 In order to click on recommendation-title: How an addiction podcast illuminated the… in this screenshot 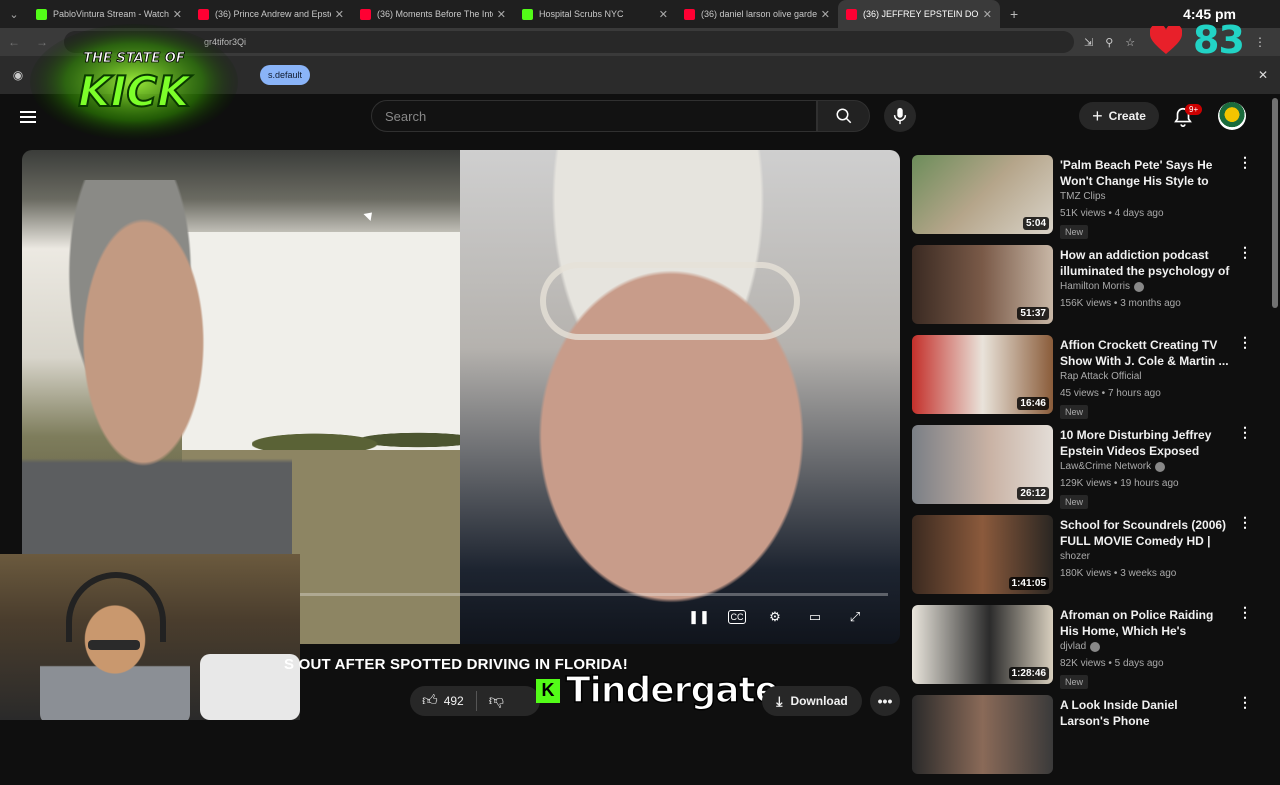, I will do `click(1145, 263)`.